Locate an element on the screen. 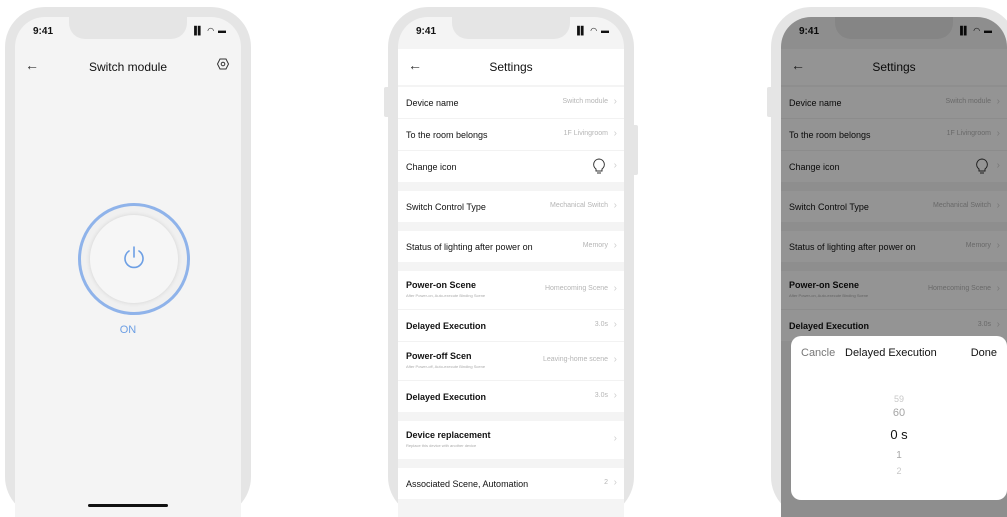 The image size is (1007, 517). row-label: Device replacement is located at coordinates (448, 435).